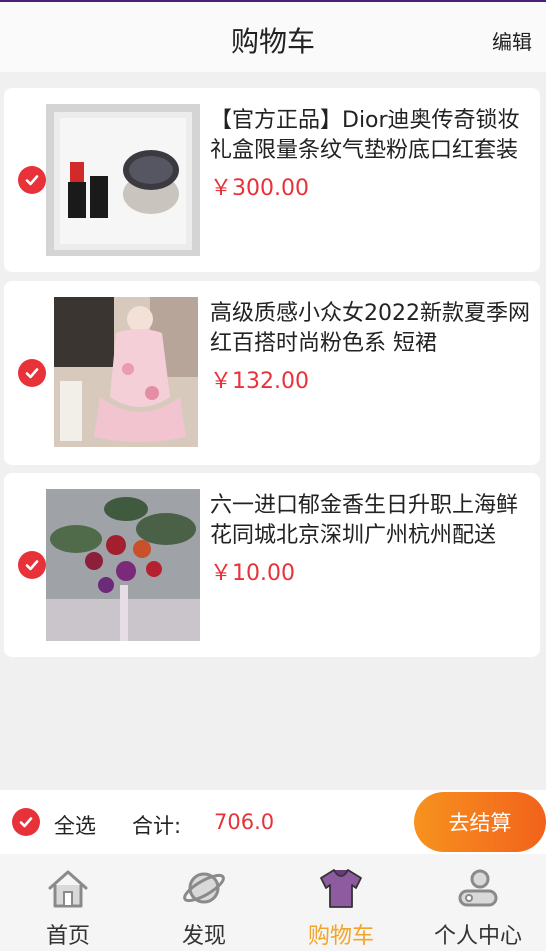  I want to click on tab-home: 首页, so click(68, 902).